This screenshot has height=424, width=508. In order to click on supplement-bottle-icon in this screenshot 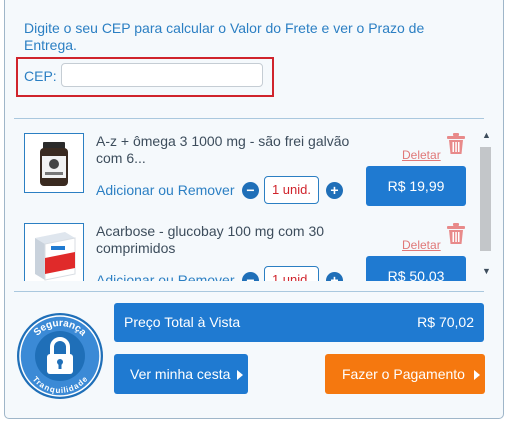, I will do `click(54, 163)`.